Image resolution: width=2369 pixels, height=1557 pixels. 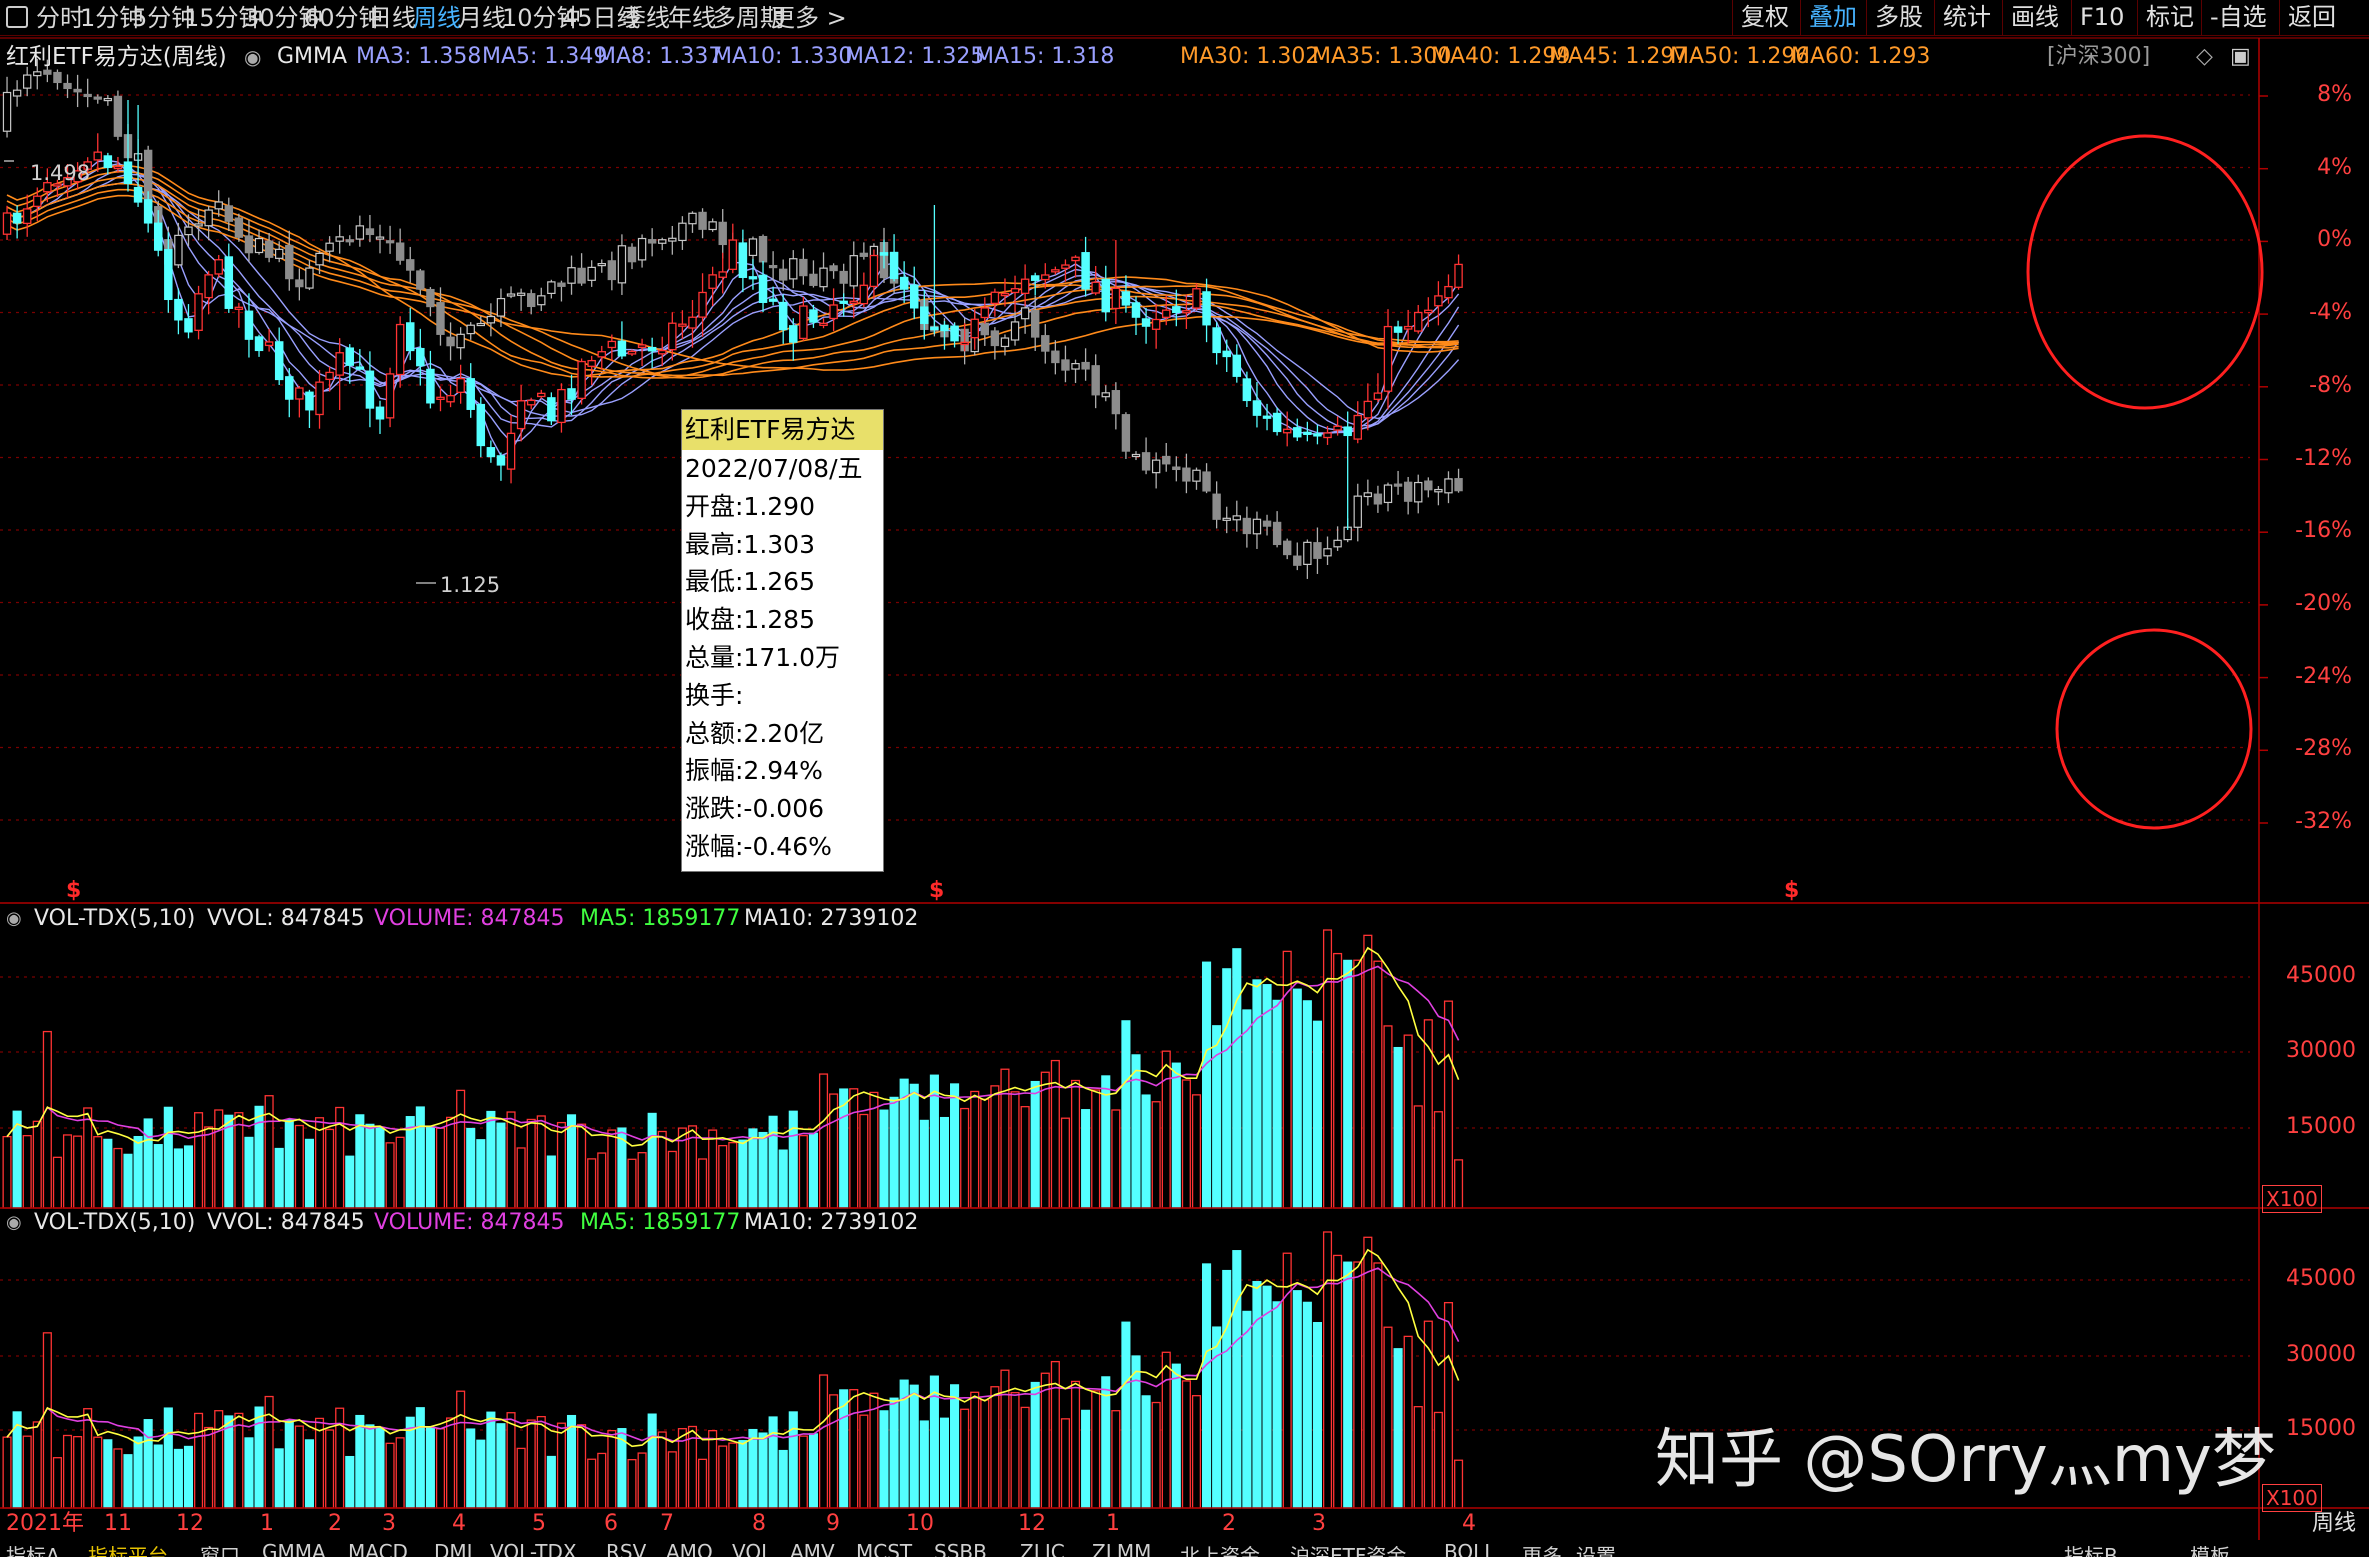 I want to click on bottom-tab-15: 北上资金, so click(x=1220, y=1549).